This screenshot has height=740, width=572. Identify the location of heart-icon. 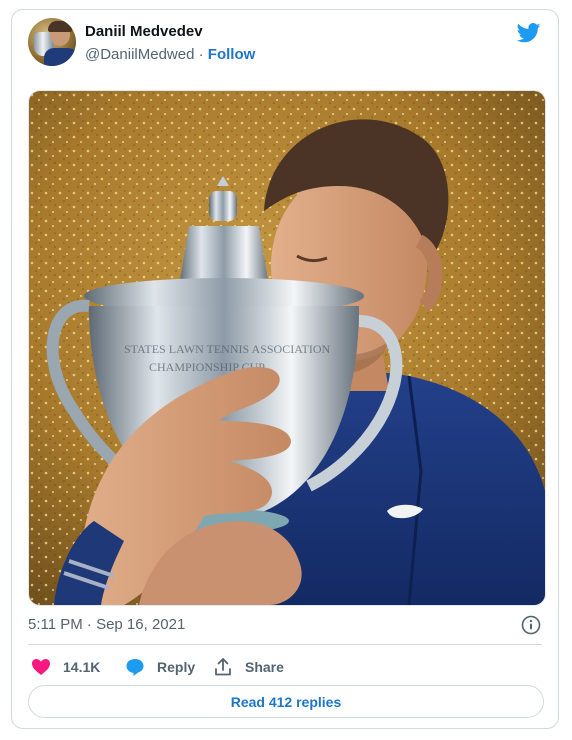
(41, 667).